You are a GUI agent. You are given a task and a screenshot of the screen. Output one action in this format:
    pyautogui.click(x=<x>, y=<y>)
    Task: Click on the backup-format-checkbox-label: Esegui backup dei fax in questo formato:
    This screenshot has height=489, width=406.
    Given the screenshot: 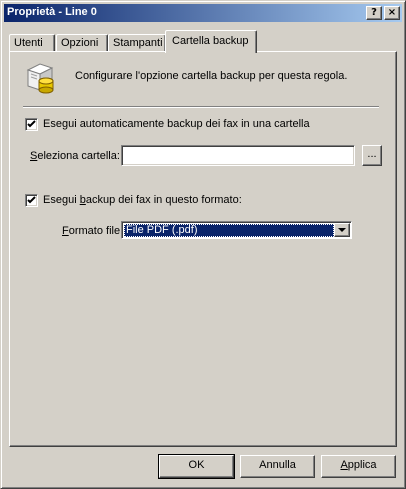 What is the action you would take?
    pyautogui.click(x=142, y=200)
    